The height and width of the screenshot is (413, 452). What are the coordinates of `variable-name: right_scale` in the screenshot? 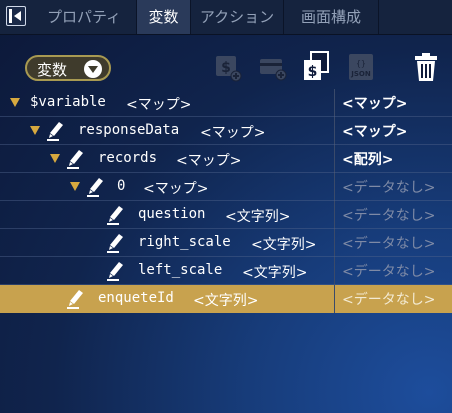 It's located at (184, 242).